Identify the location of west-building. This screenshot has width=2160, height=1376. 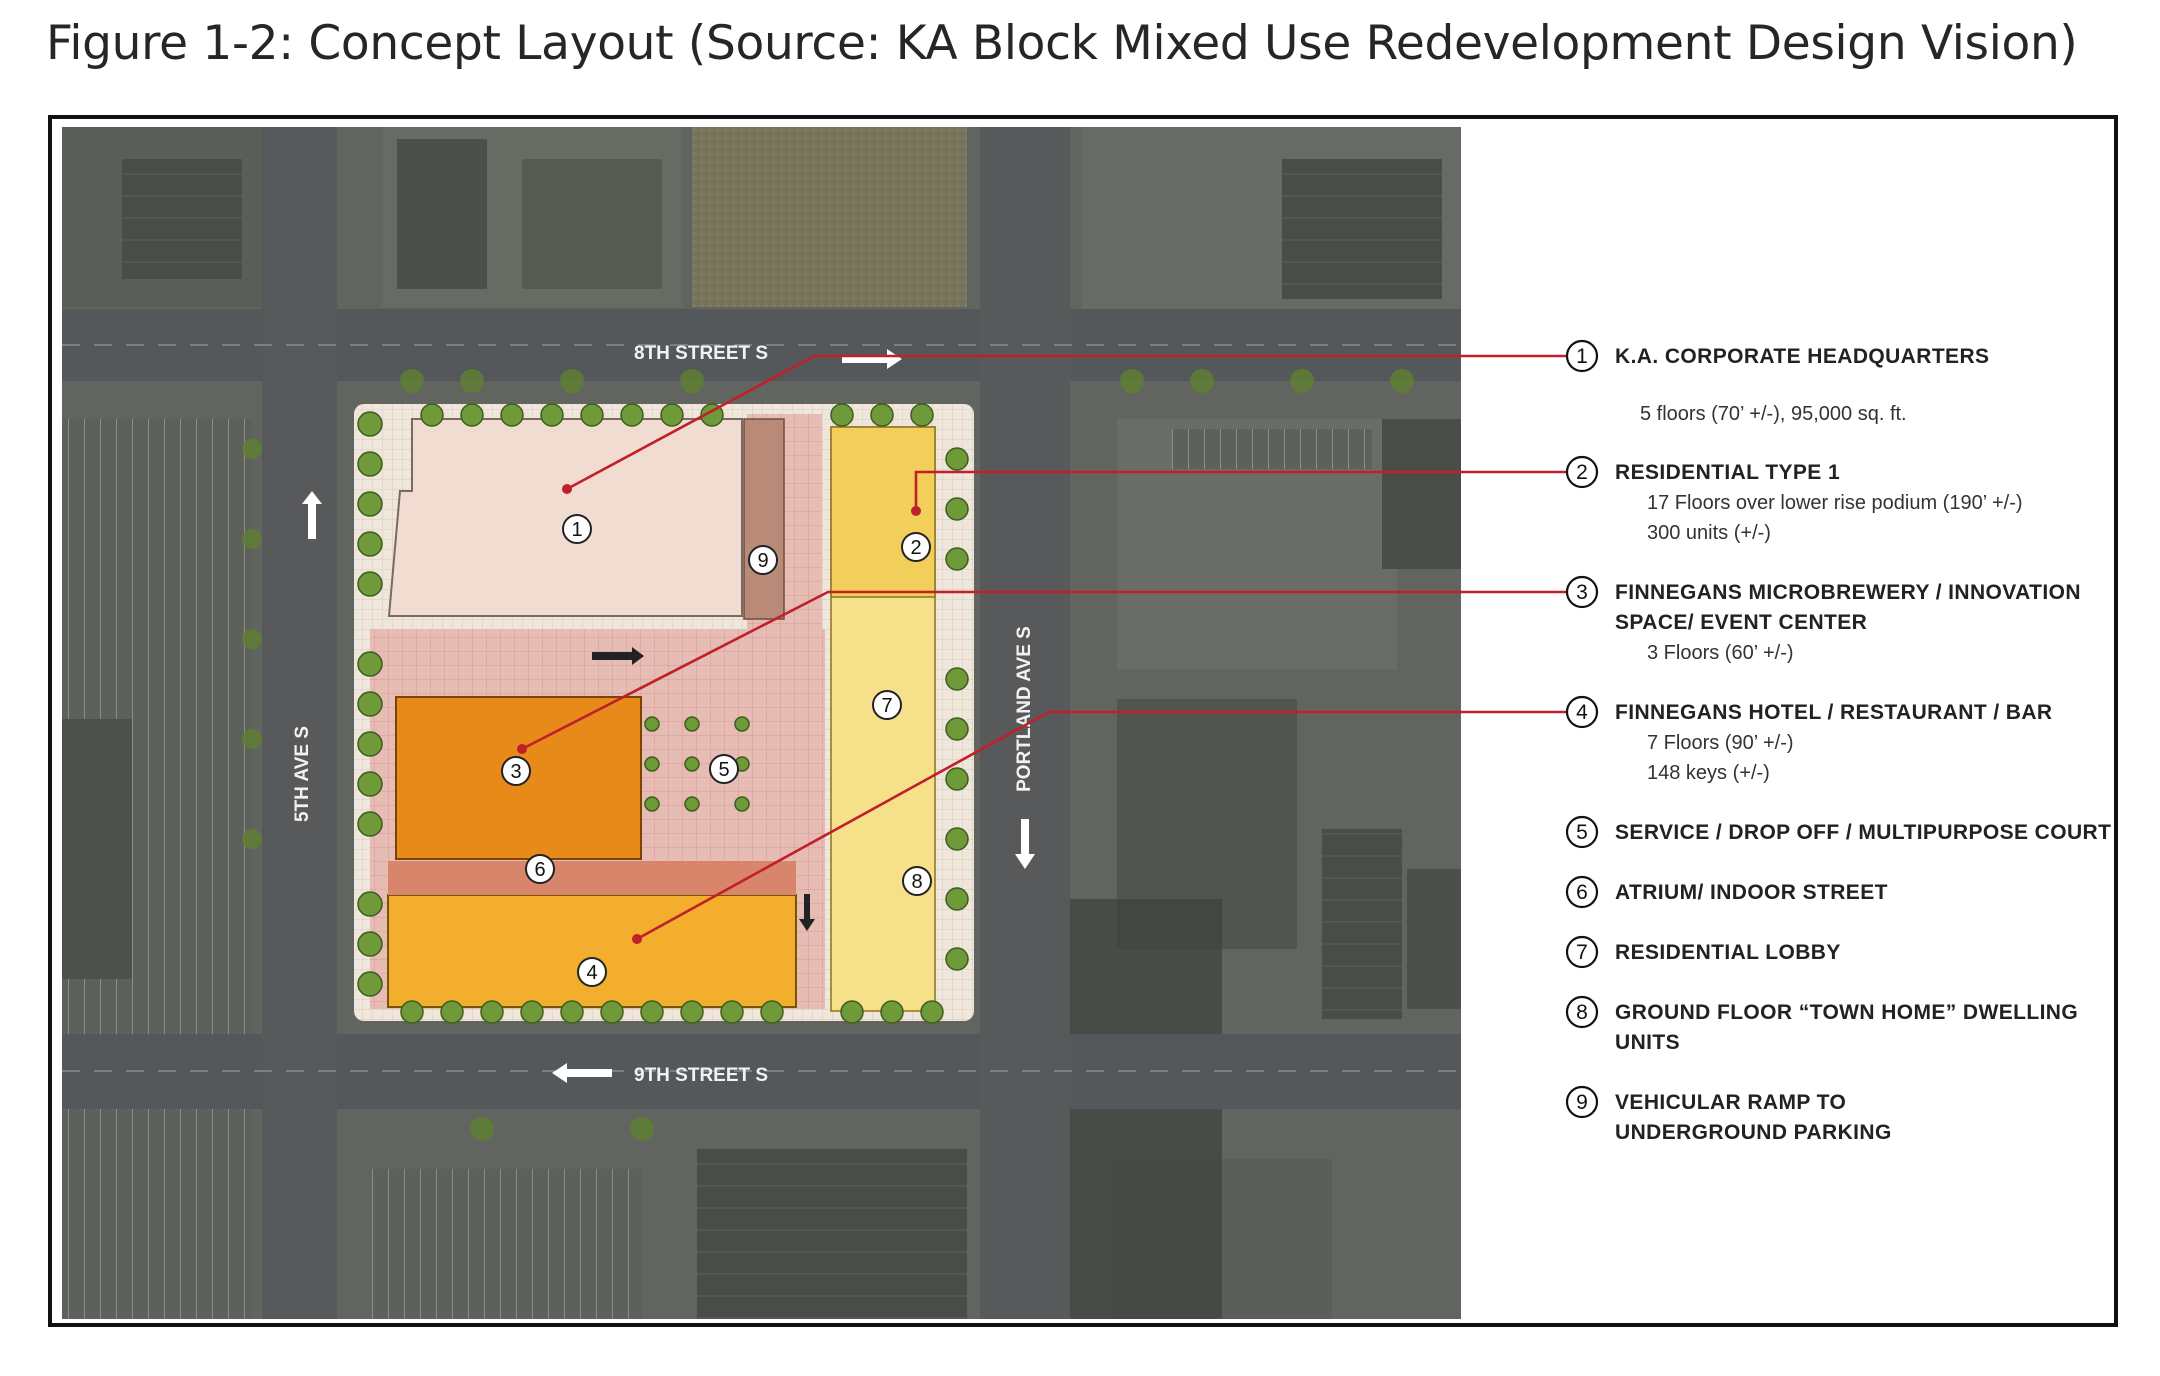
(97, 849).